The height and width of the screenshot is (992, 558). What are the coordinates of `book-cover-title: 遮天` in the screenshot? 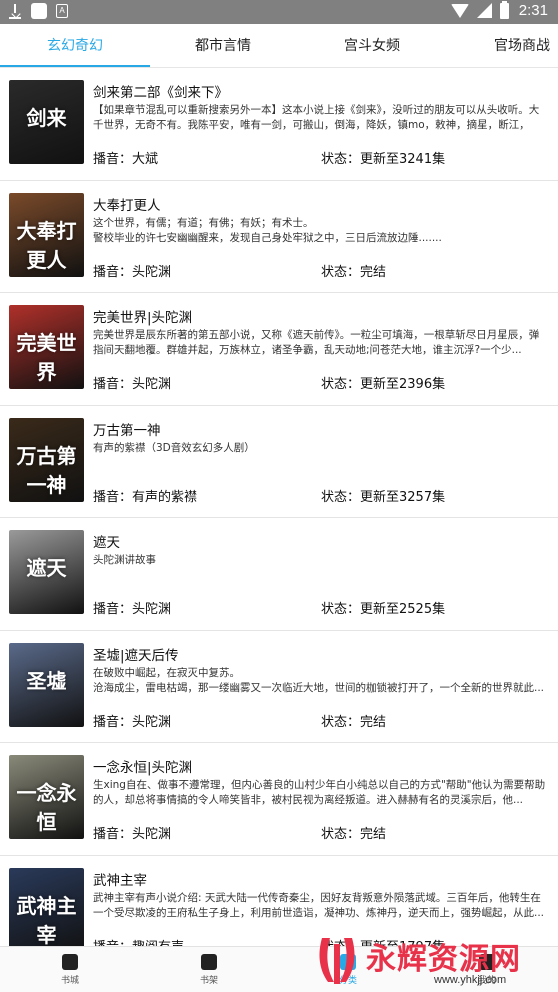 It's located at (46, 568).